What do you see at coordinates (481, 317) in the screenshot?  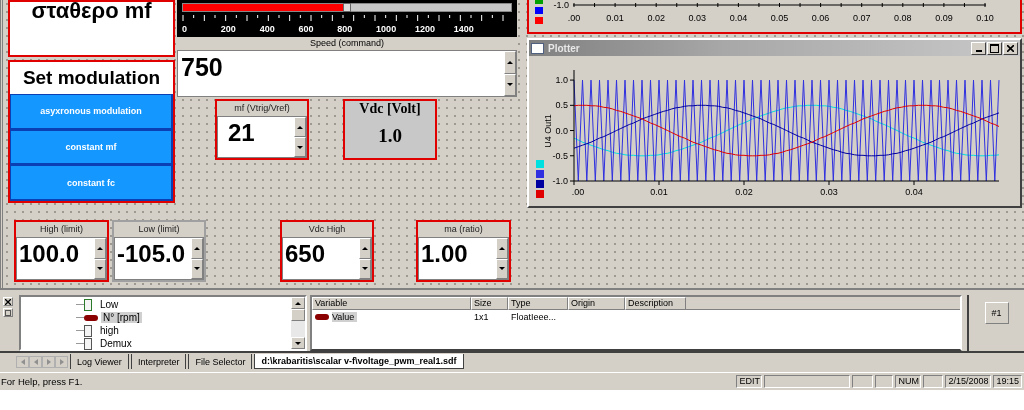 I see `table-cell: 1x1` at bounding box center [481, 317].